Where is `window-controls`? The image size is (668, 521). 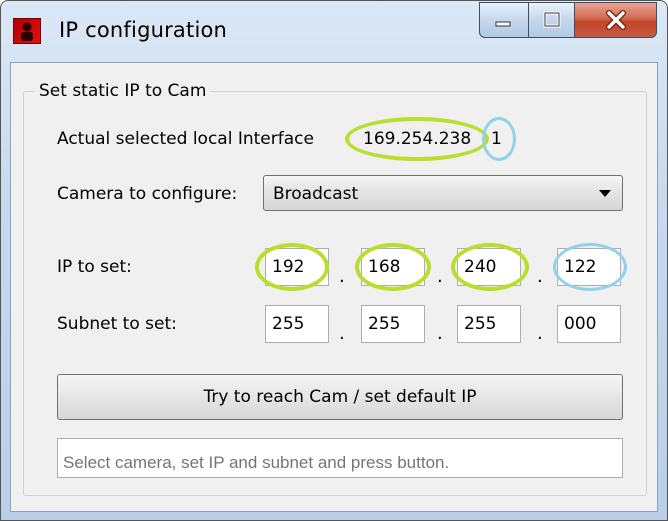 window-controls is located at coordinates (568, 21).